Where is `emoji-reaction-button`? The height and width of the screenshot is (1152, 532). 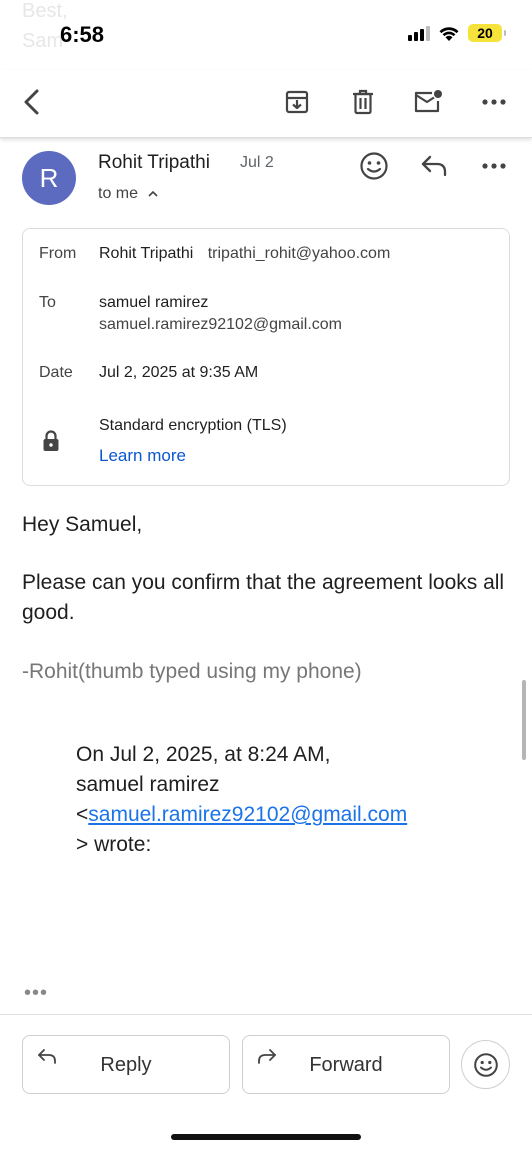 emoji-reaction-button is located at coordinates (485, 1064).